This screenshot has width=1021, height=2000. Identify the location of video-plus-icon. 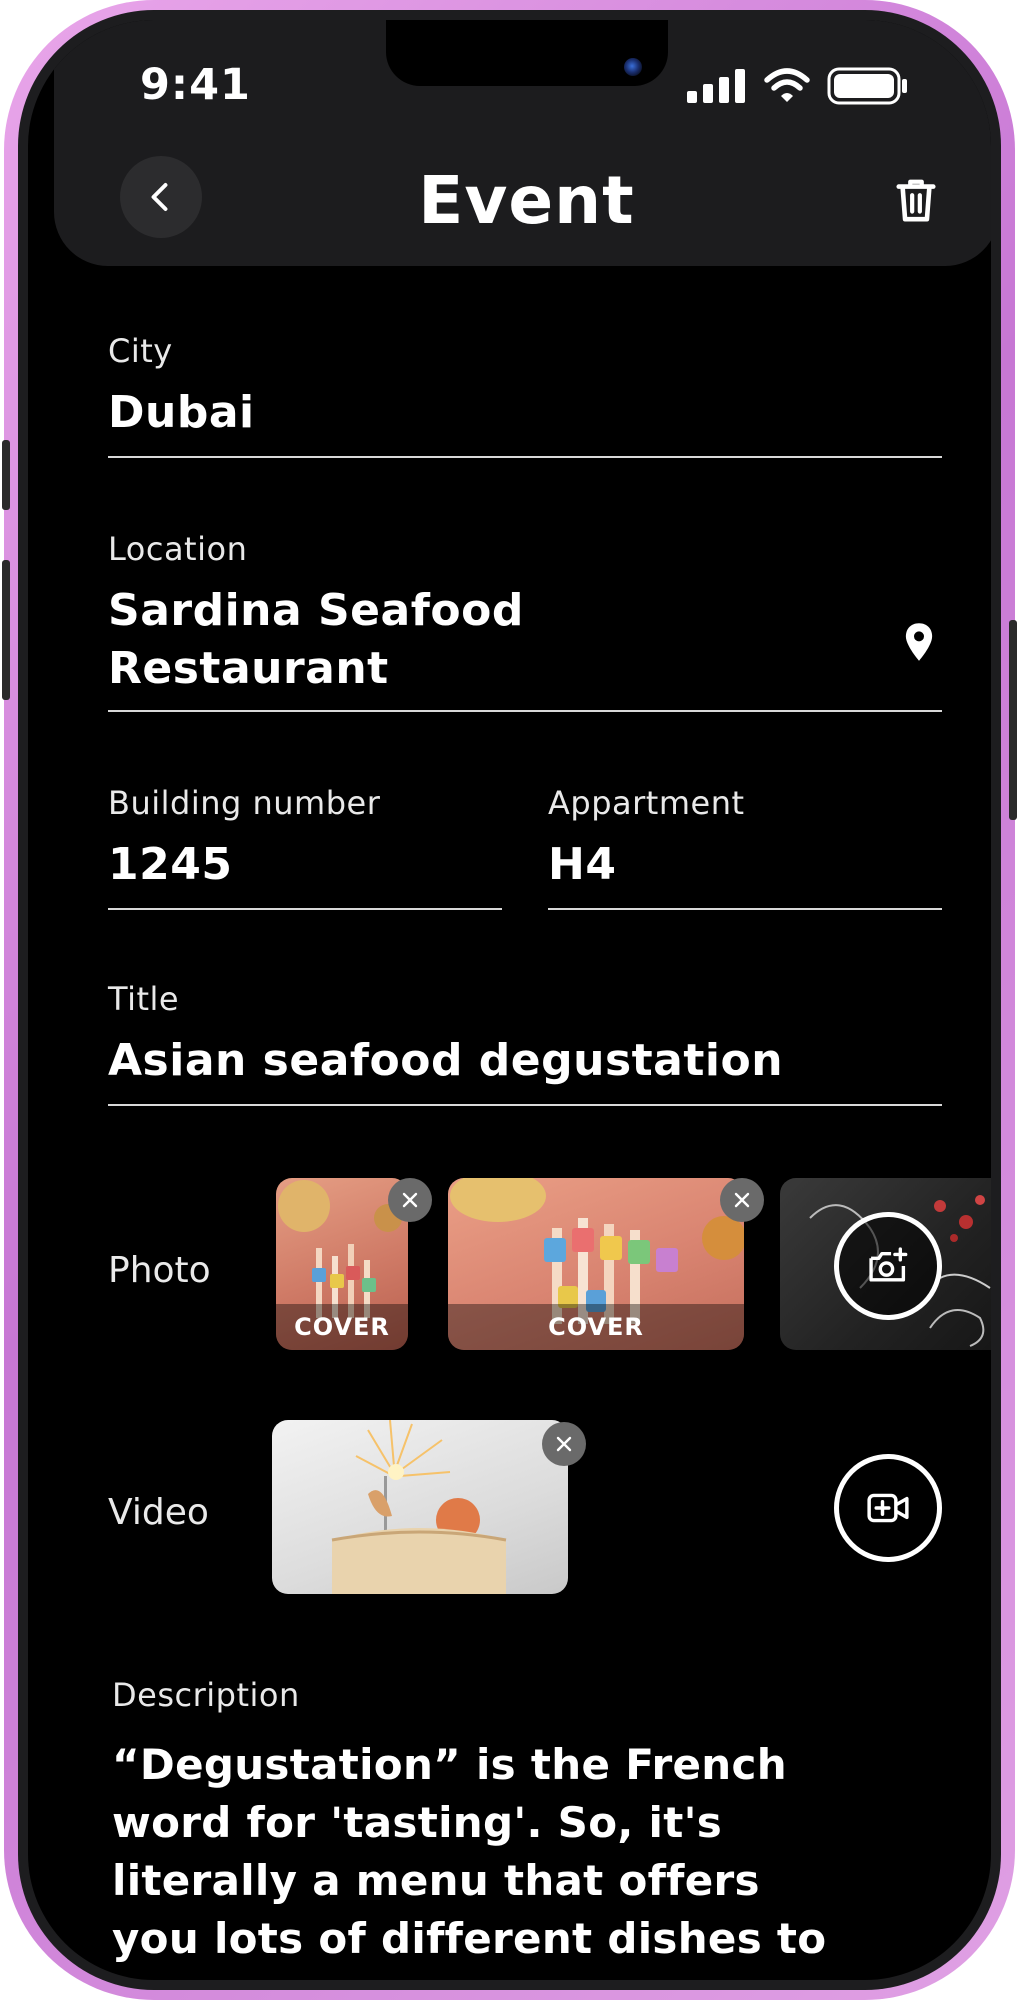
(888, 1508).